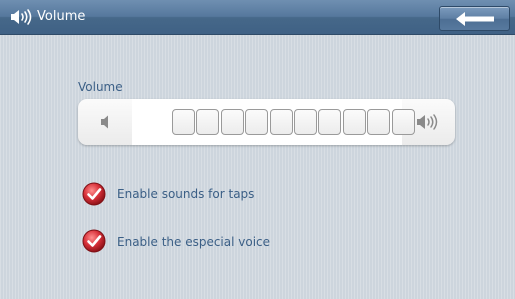  I want to click on volume-up-button, so click(428, 122).